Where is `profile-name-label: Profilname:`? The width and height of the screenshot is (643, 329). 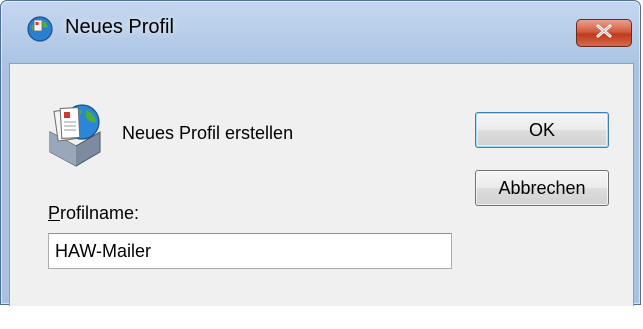
profile-name-label: Profilname: is located at coordinates (93, 213).